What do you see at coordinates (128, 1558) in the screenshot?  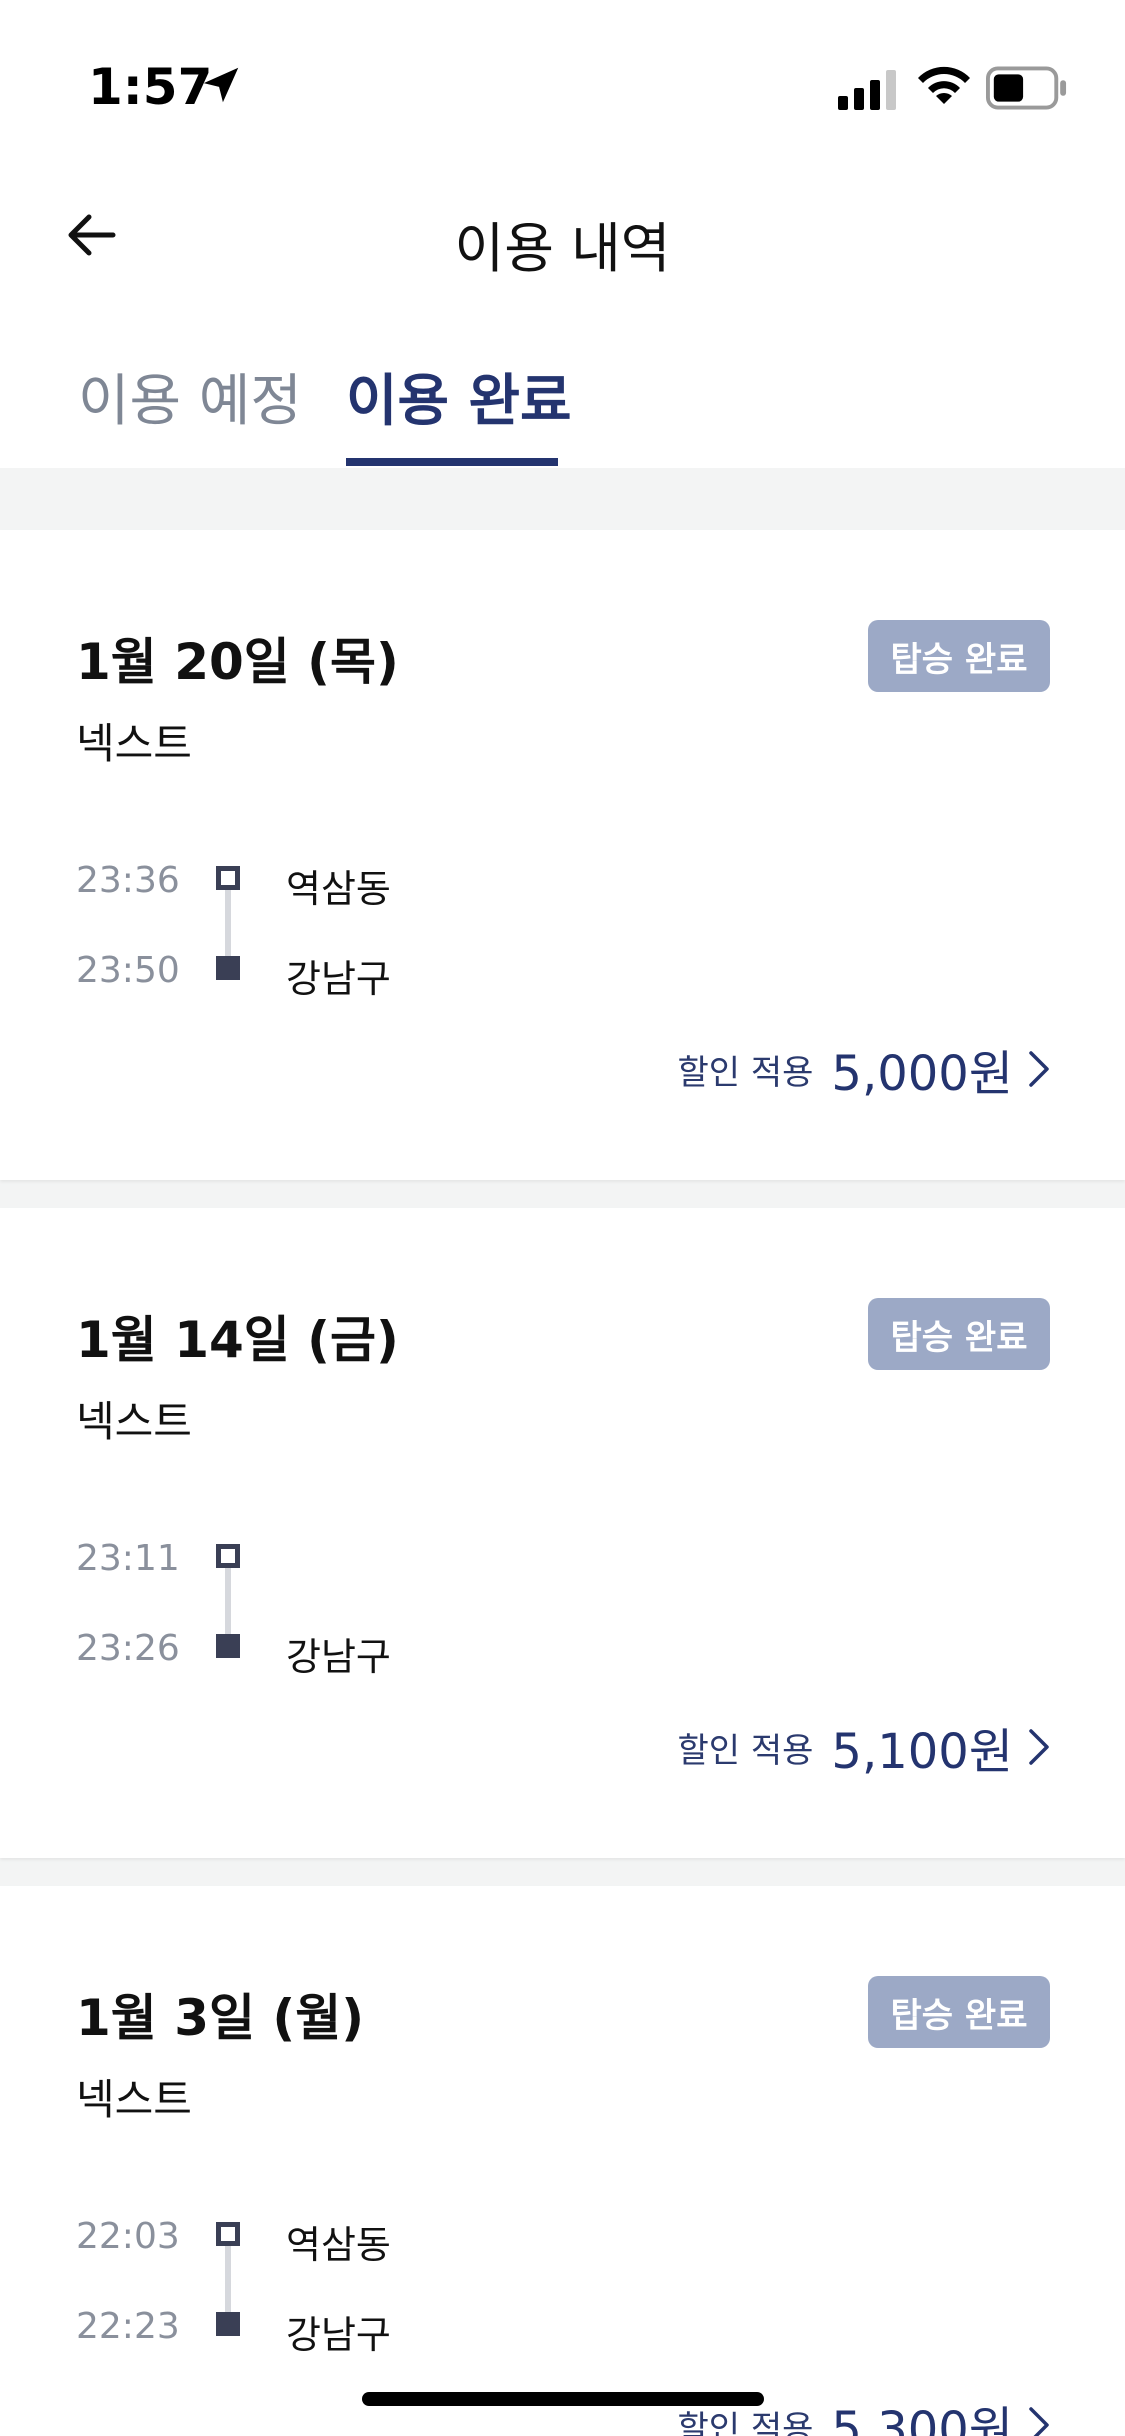 I see `departure-time: 23:11` at bounding box center [128, 1558].